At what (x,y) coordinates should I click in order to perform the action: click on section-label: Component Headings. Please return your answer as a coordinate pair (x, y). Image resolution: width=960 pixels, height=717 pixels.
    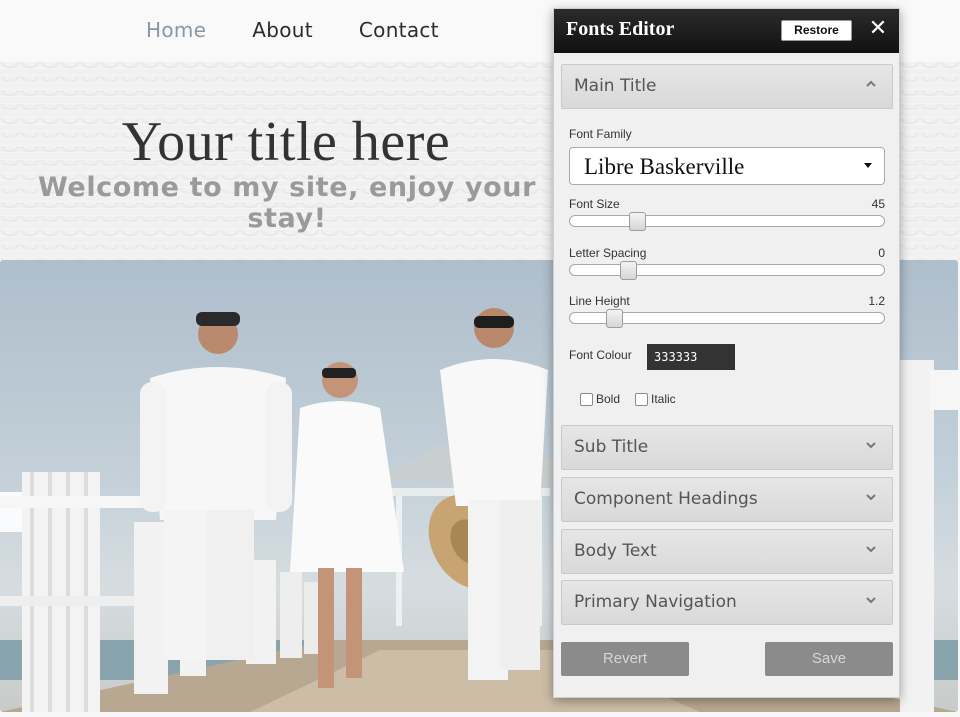
    Looking at the image, I should click on (666, 499).